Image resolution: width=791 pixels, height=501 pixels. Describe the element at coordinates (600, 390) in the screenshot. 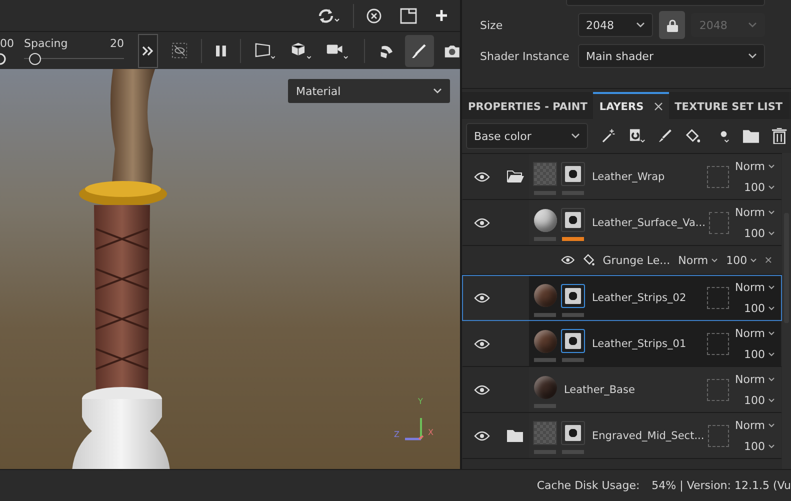

I see `layer-name: Leather_Base` at that location.